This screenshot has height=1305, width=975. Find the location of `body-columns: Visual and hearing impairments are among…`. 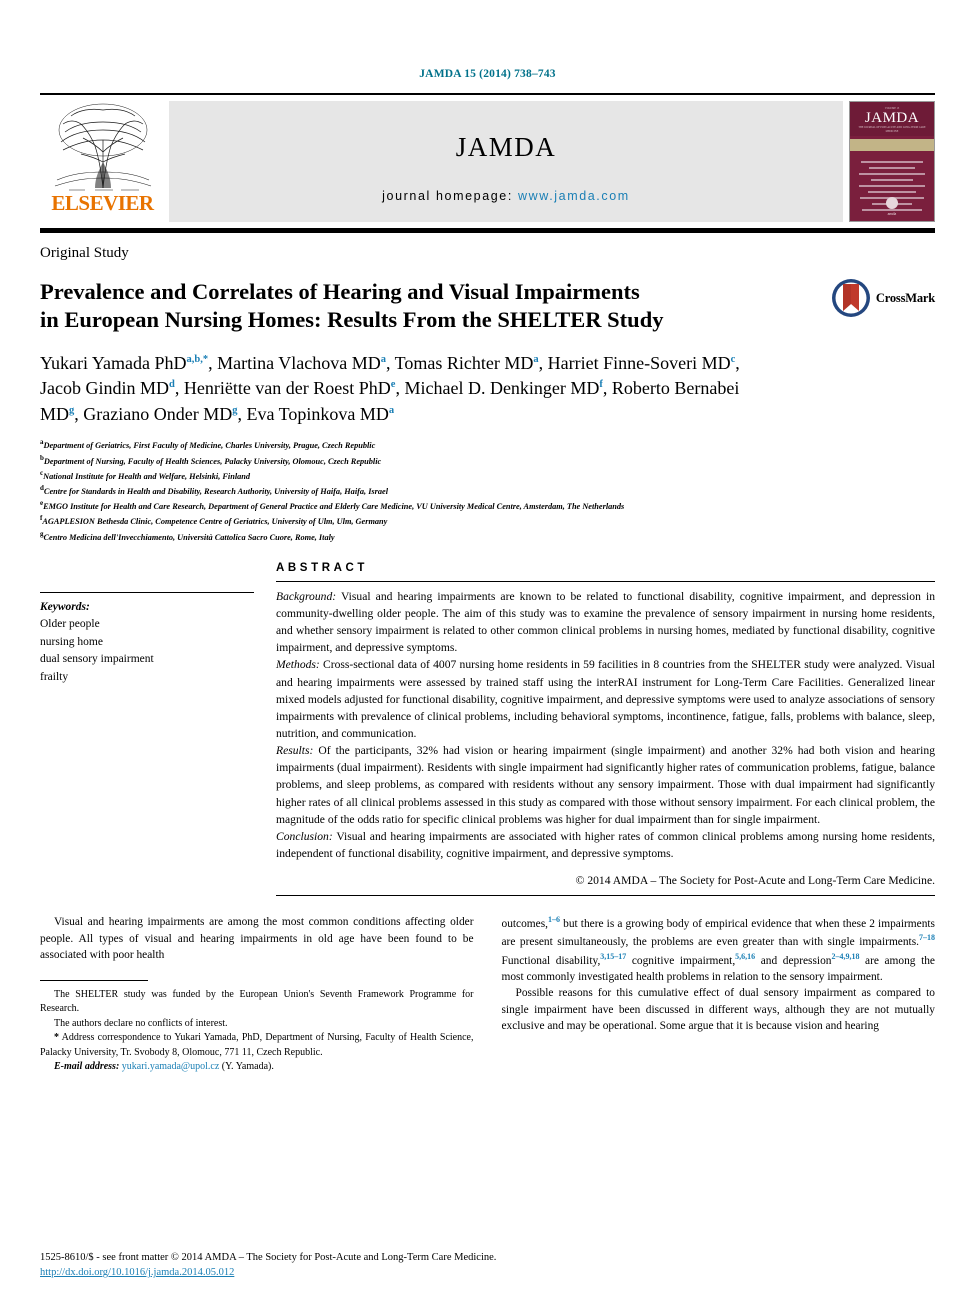

body-columns: Visual and hearing impairments are among… is located at coordinates (487, 994).